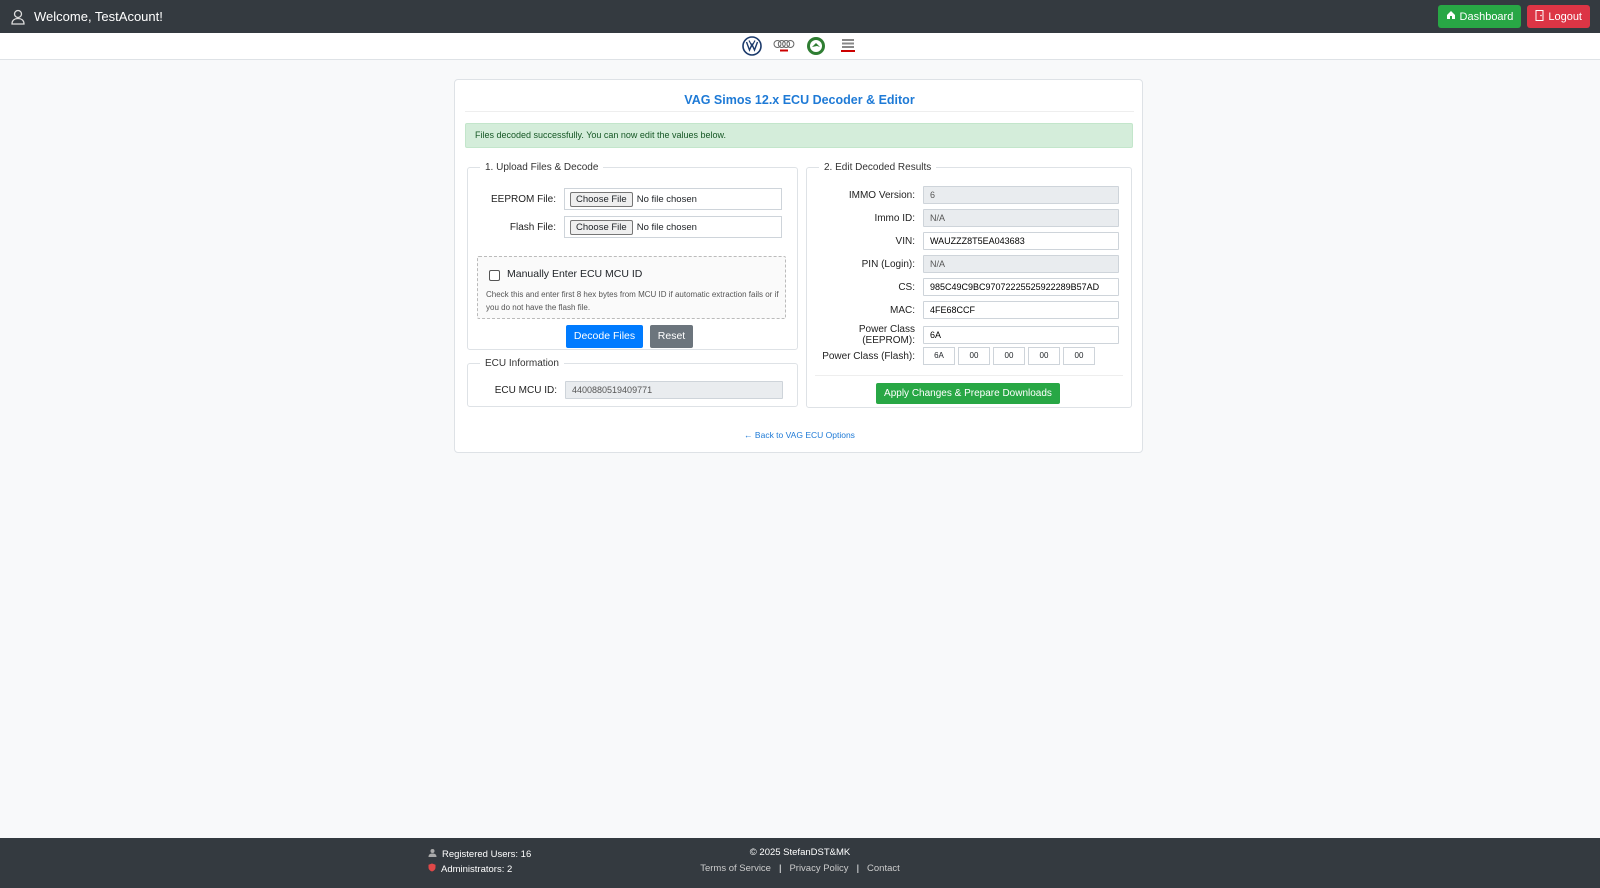 This screenshot has height=888, width=1600. Describe the element at coordinates (881, 195) in the screenshot. I see `immo-version-label: IMMO Version:` at that location.